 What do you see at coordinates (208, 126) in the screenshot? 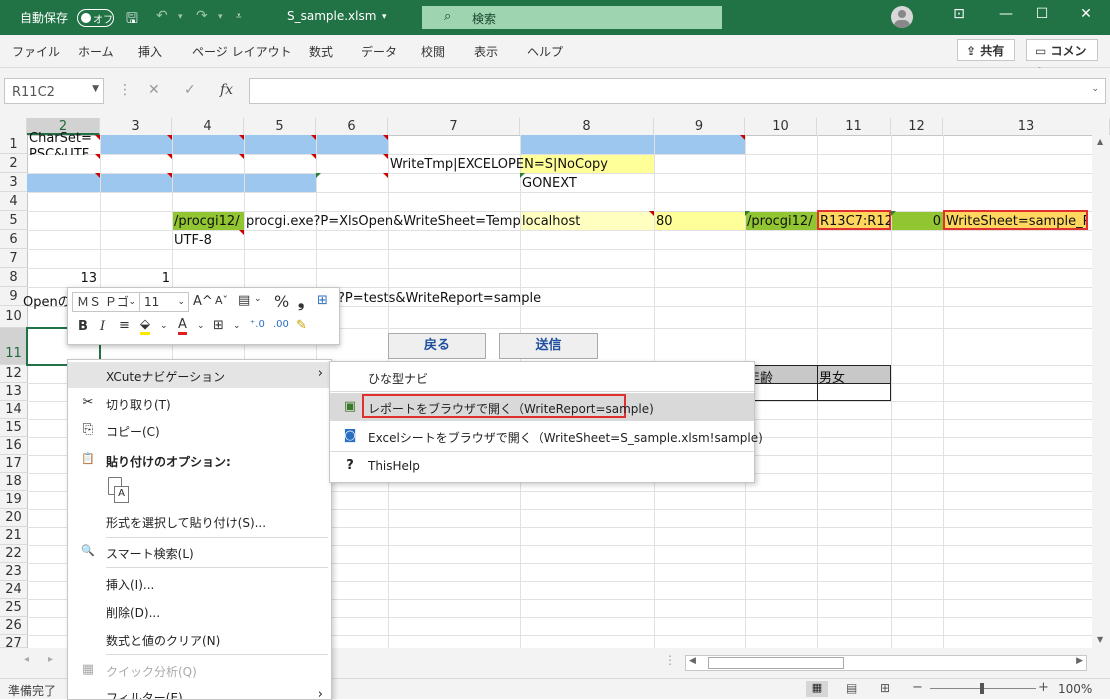
I see `column-header: 4` at bounding box center [208, 126].